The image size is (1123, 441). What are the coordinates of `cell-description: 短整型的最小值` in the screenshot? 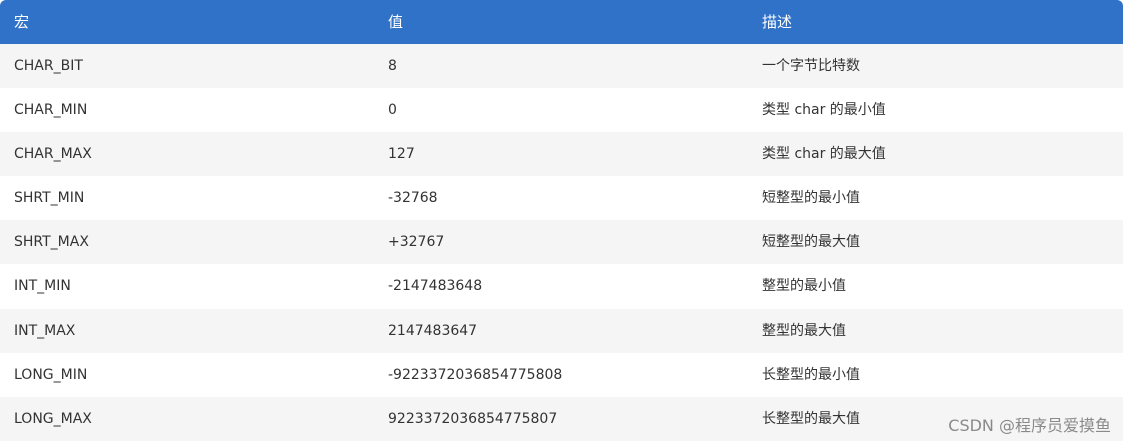 It's located at (811, 198).